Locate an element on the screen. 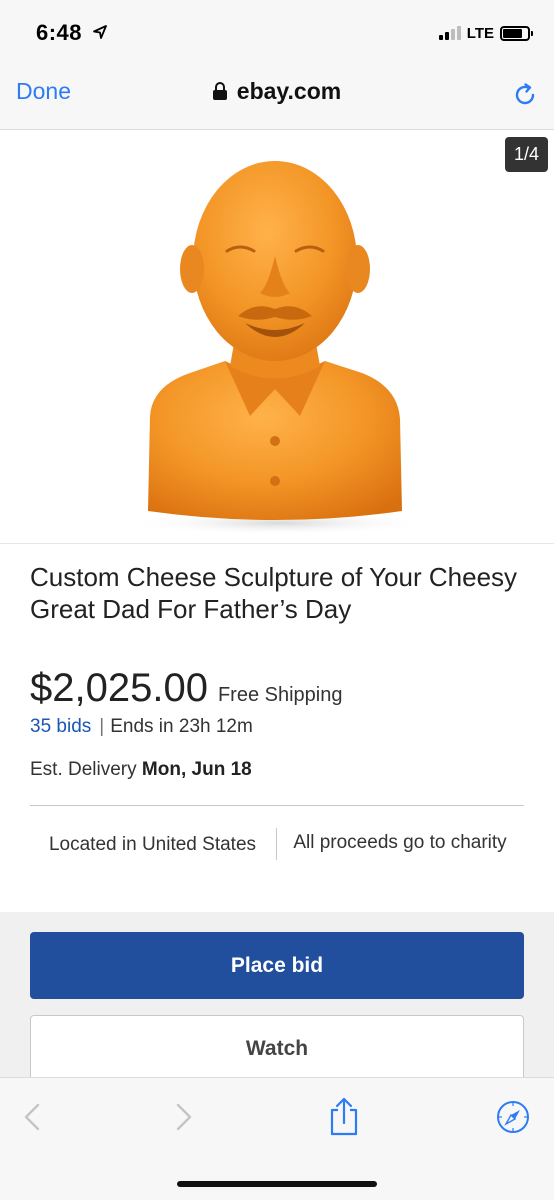 This screenshot has height=1200, width=554. image-counter: 1/4 is located at coordinates (526, 154).